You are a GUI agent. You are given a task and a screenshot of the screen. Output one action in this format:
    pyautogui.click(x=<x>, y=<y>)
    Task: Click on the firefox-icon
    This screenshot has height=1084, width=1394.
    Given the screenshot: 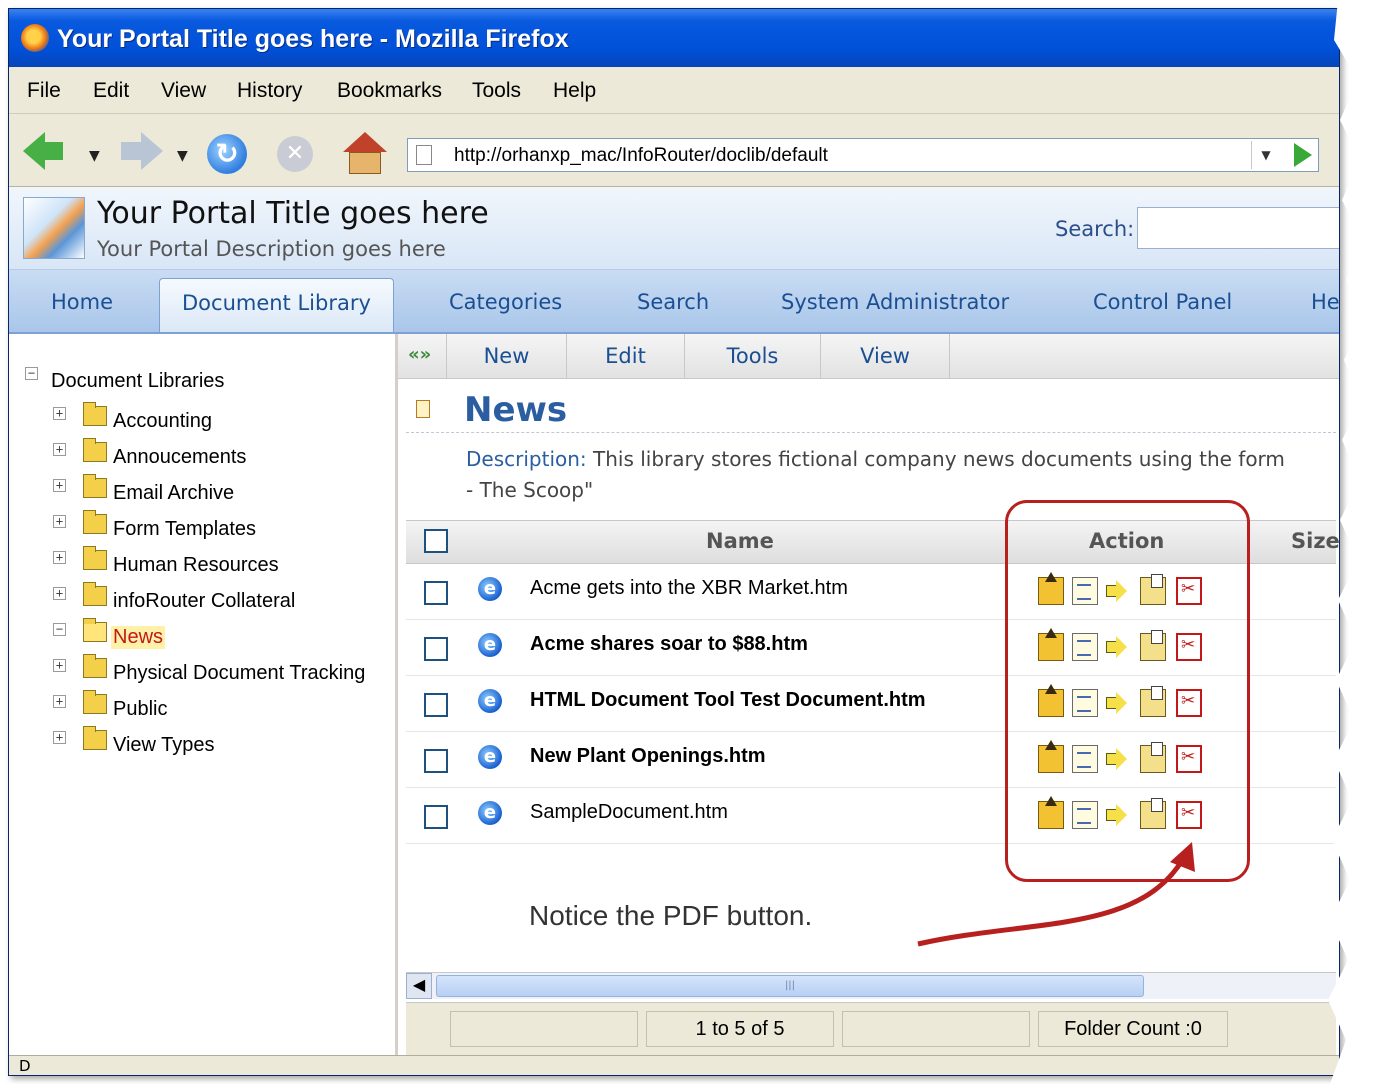 What is the action you would take?
    pyautogui.click(x=35, y=38)
    